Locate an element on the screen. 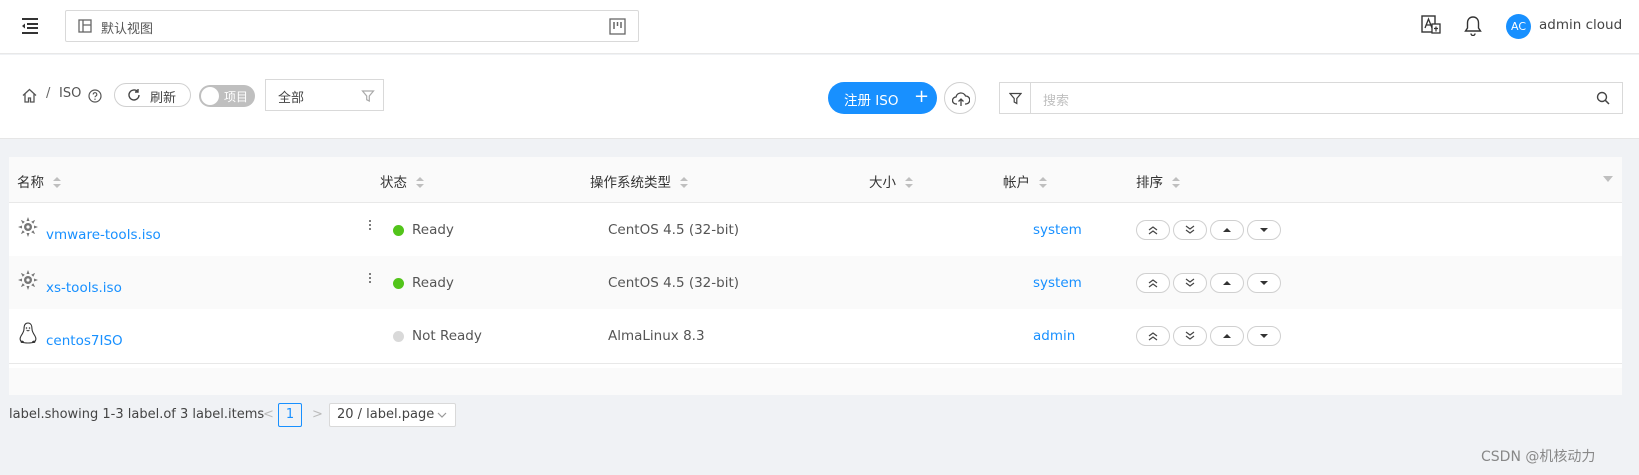 This screenshot has height=475, width=1639. iso-name-link: xs-tools.iso is located at coordinates (84, 288).